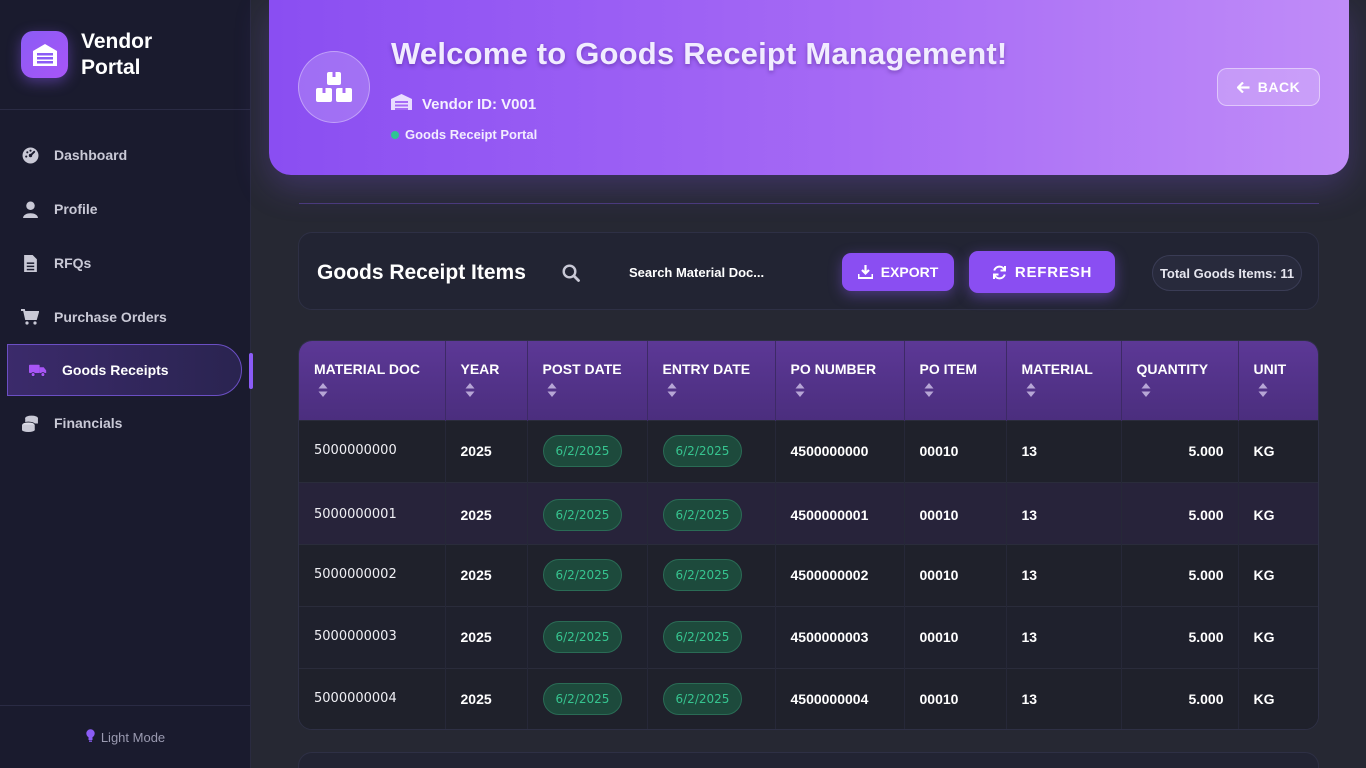 The width and height of the screenshot is (1366, 768). I want to click on page-title: Welcome to Goods Receipt Management!, so click(699, 53).